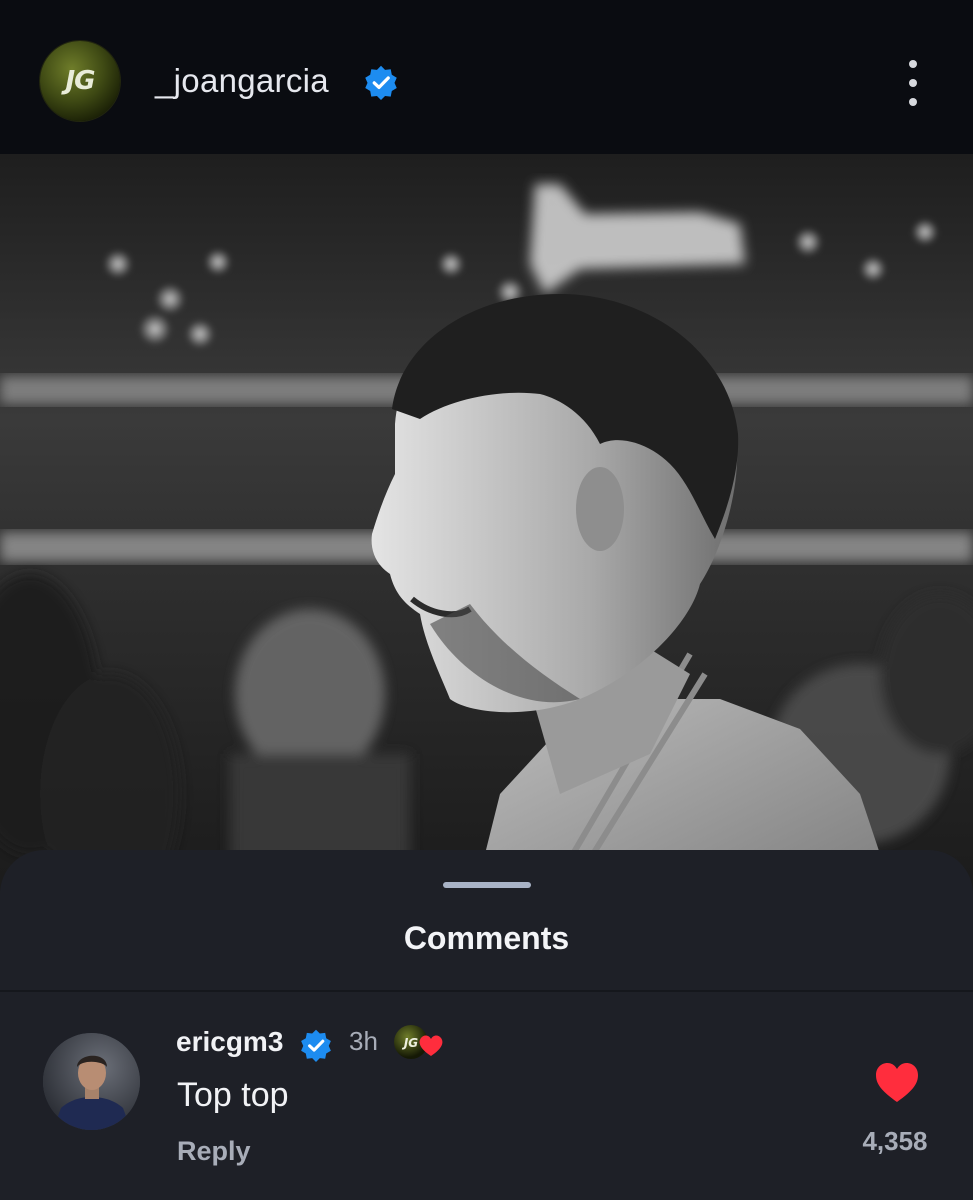 Image resolution: width=973 pixels, height=1200 pixels. Describe the element at coordinates (363, 1041) in the screenshot. I see `comment-timestamp: 3h` at that location.